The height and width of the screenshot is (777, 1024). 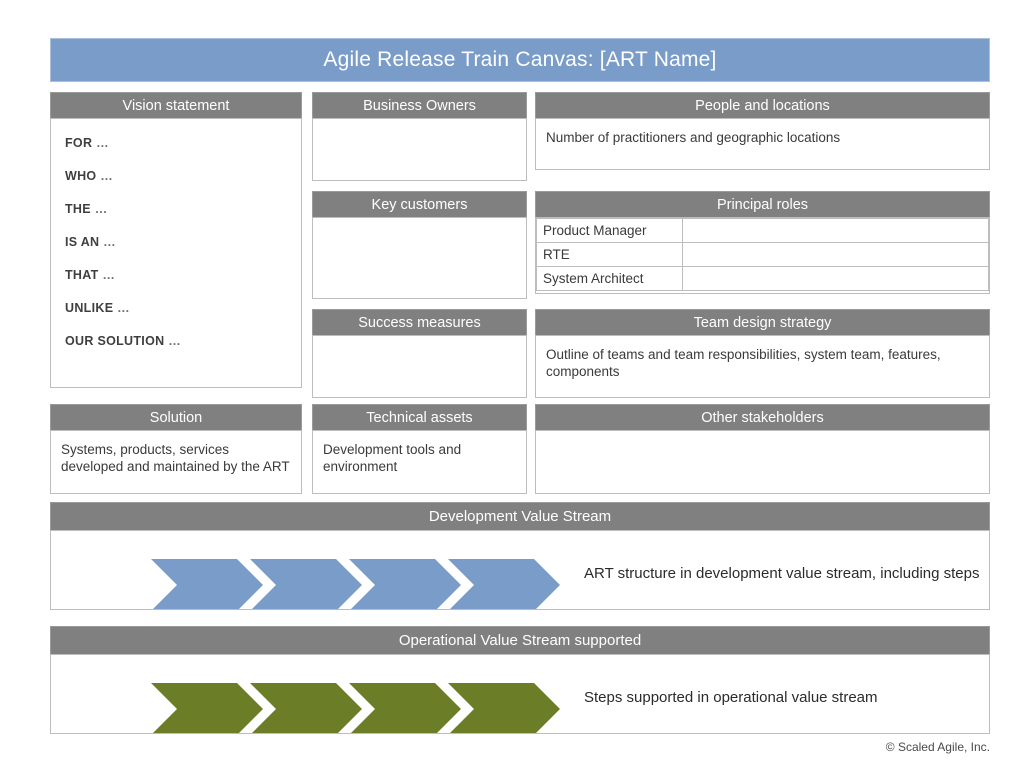 I want to click on panel-solution-title: Solution, so click(x=176, y=417).